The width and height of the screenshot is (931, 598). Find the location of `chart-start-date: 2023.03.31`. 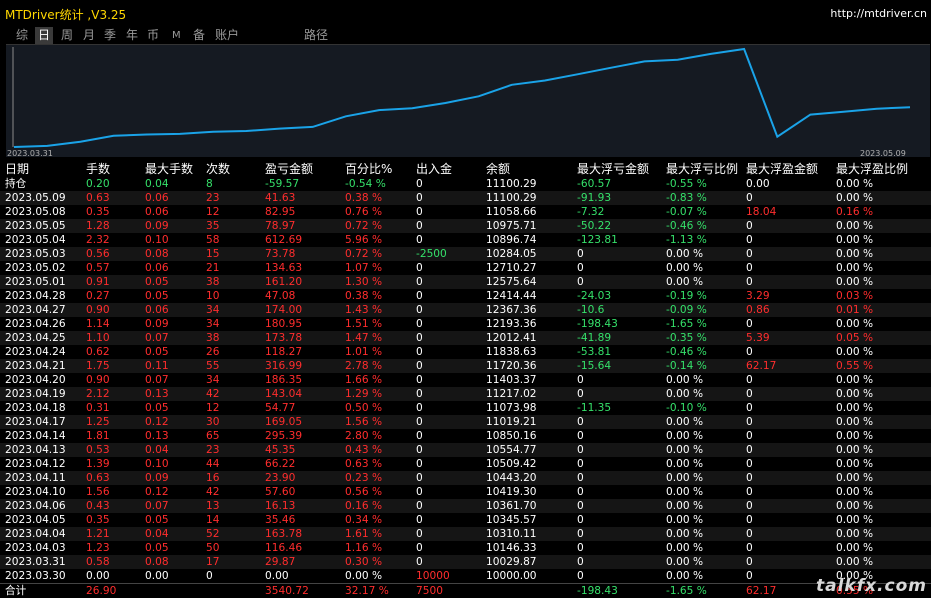

chart-start-date: 2023.03.31 is located at coordinates (30, 153).